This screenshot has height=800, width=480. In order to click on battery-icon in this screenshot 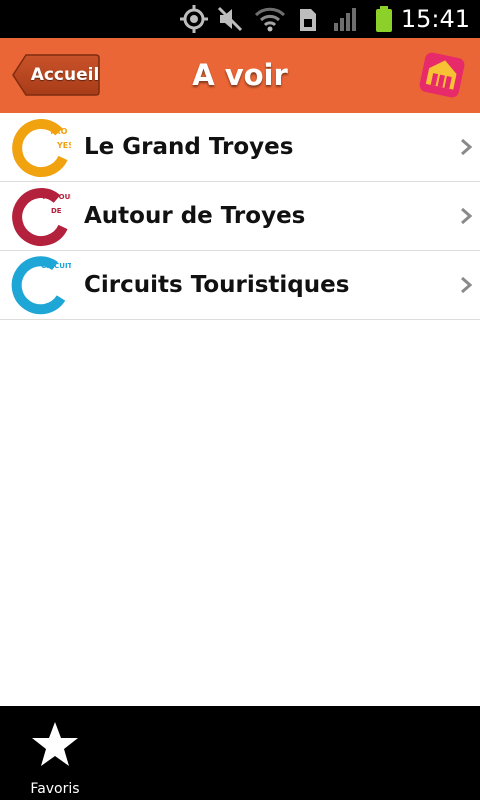, I will do `click(384, 19)`.